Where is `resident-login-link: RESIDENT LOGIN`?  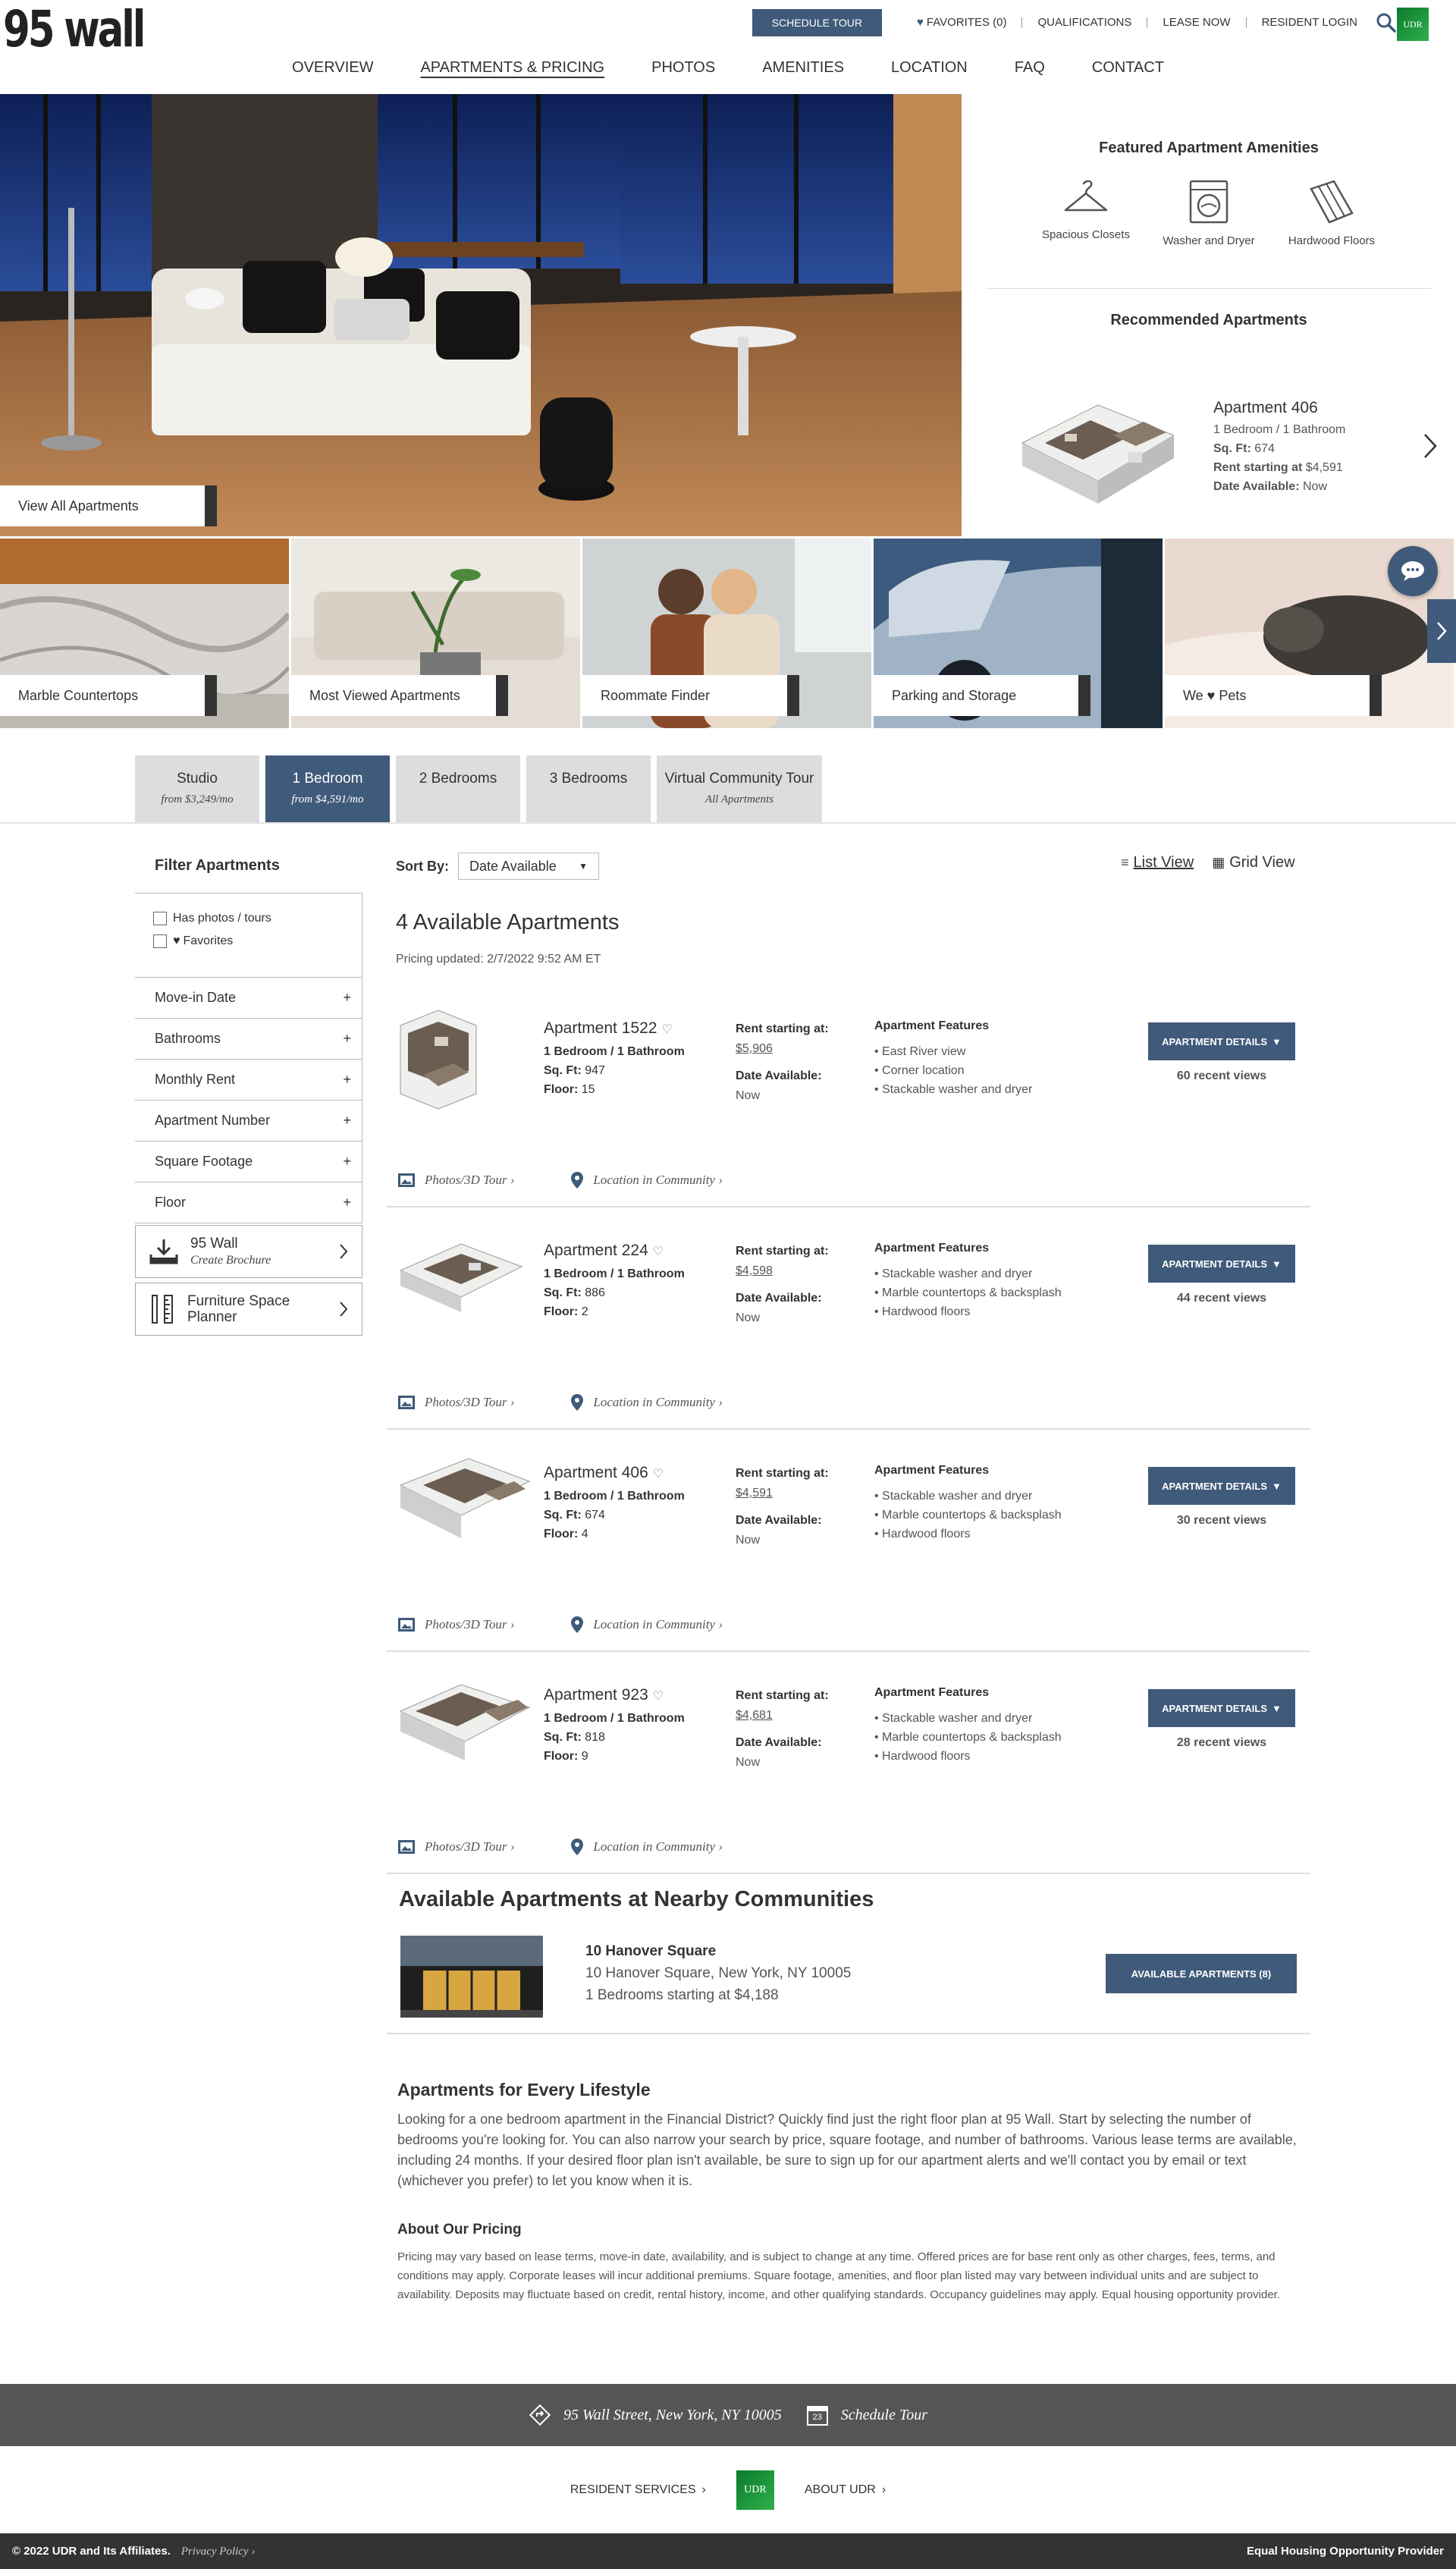 resident-login-link: RESIDENT LOGIN is located at coordinates (1310, 22).